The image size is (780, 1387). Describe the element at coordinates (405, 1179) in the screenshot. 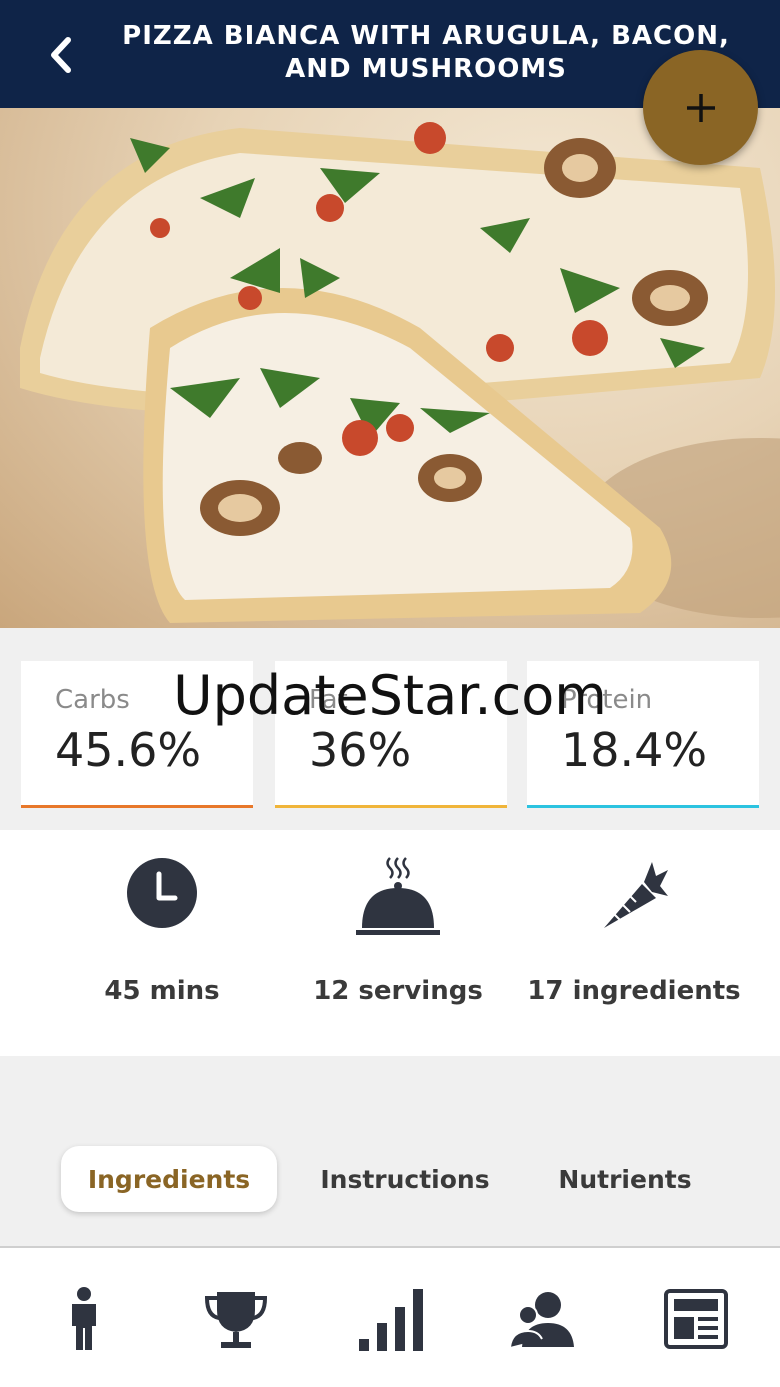

I see `tab-instructions: Instructions` at that location.